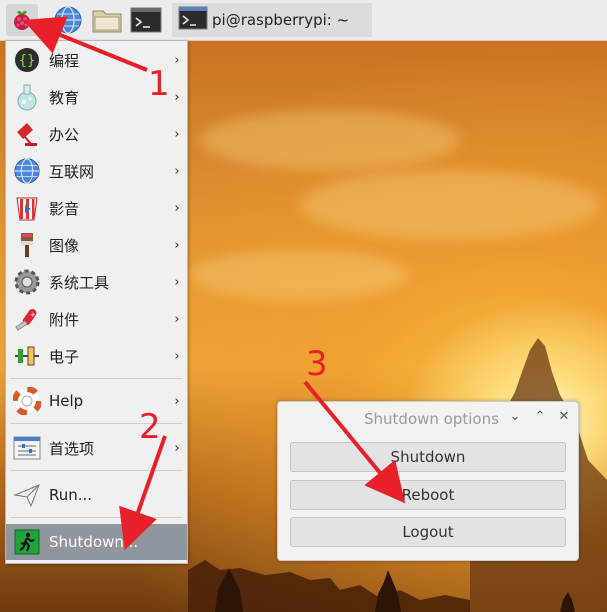 The width and height of the screenshot is (607, 612). Describe the element at coordinates (27, 495) in the screenshot. I see `run-paper-plane-icon` at that location.